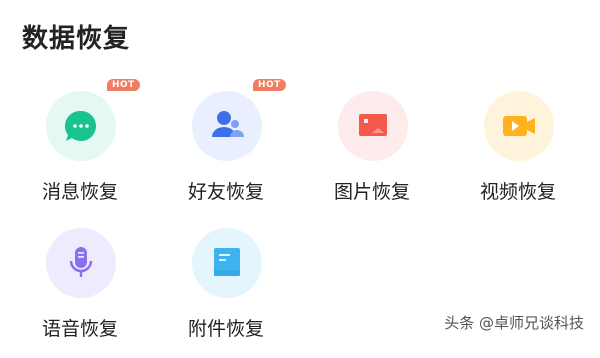 This screenshot has height=358, width=600. I want to click on page-title: 数据恢复, so click(76, 39).